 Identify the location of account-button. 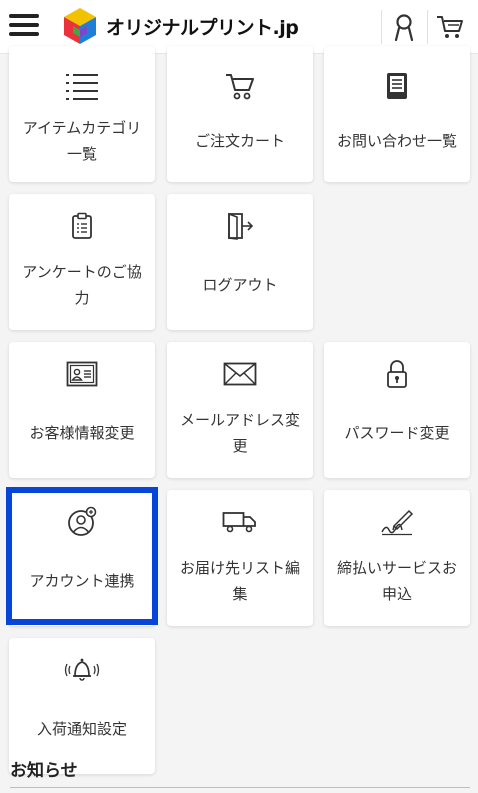
(404, 27).